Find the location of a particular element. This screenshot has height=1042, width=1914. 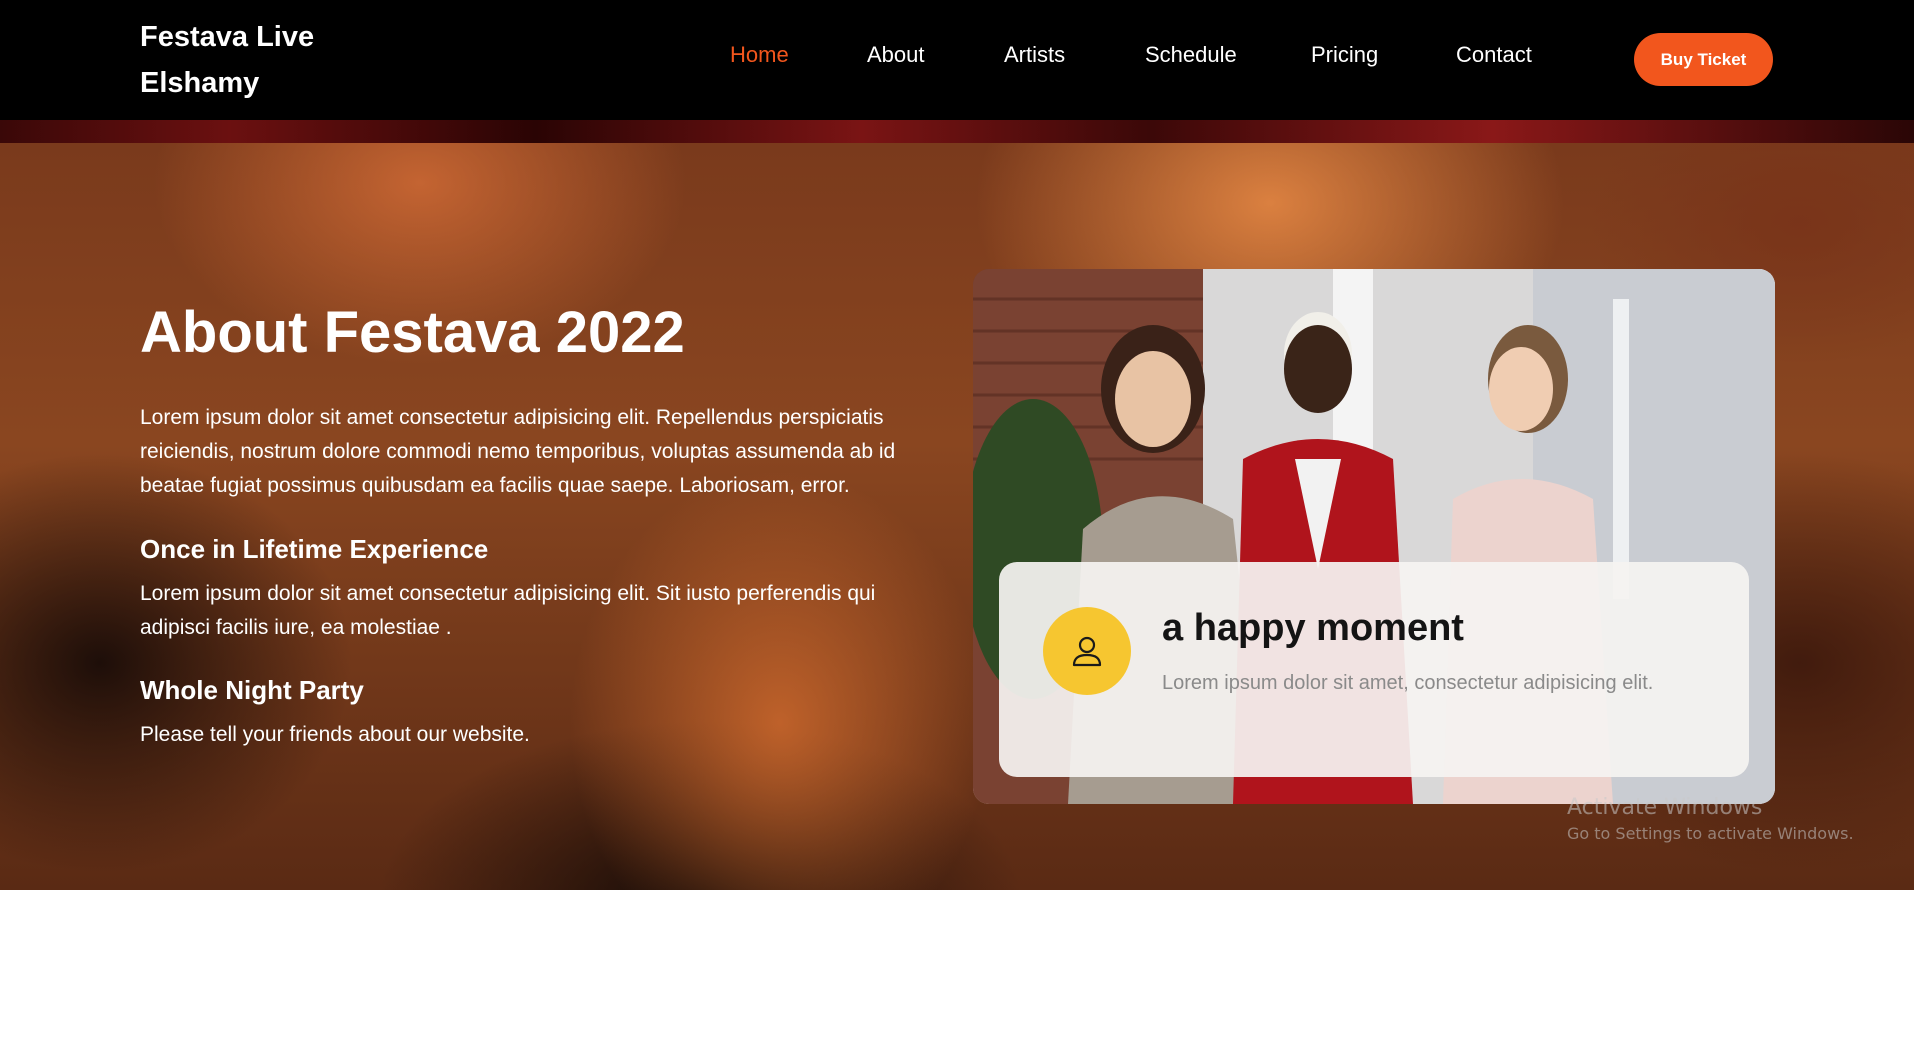

moment-title: a happy moment is located at coordinates (1313, 628).